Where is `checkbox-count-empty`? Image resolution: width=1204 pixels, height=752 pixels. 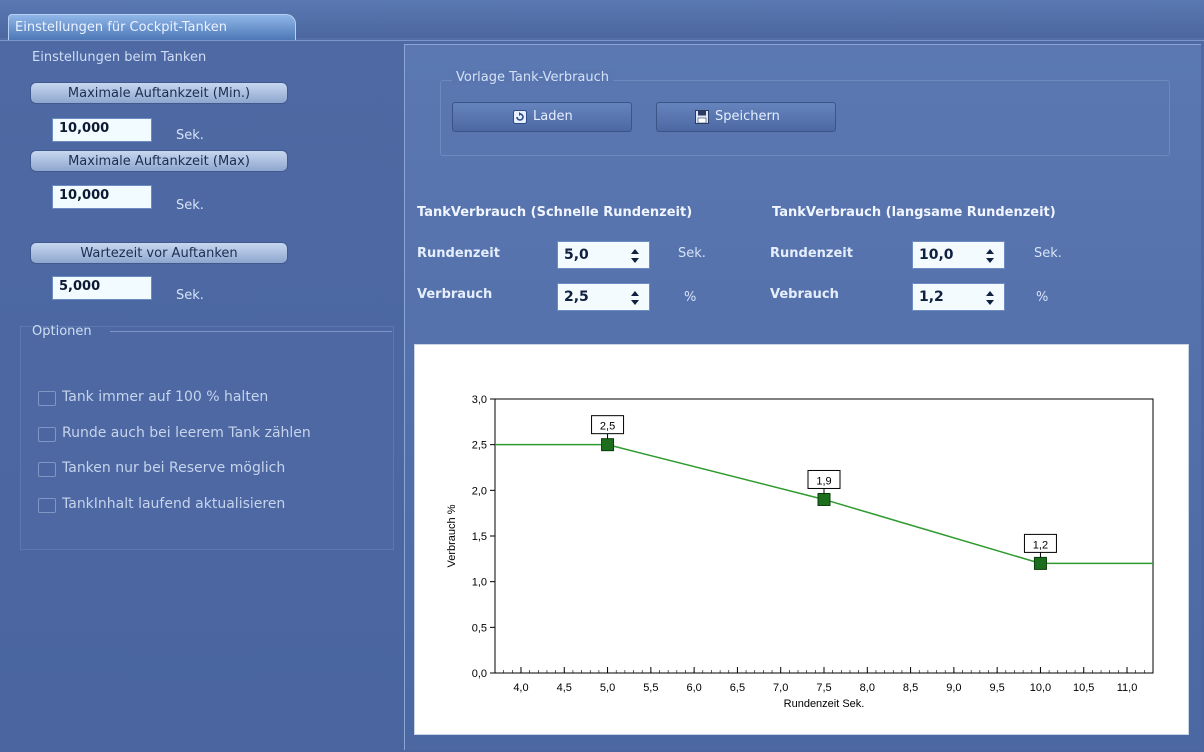
checkbox-count-empty is located at coordinates (47, 434).